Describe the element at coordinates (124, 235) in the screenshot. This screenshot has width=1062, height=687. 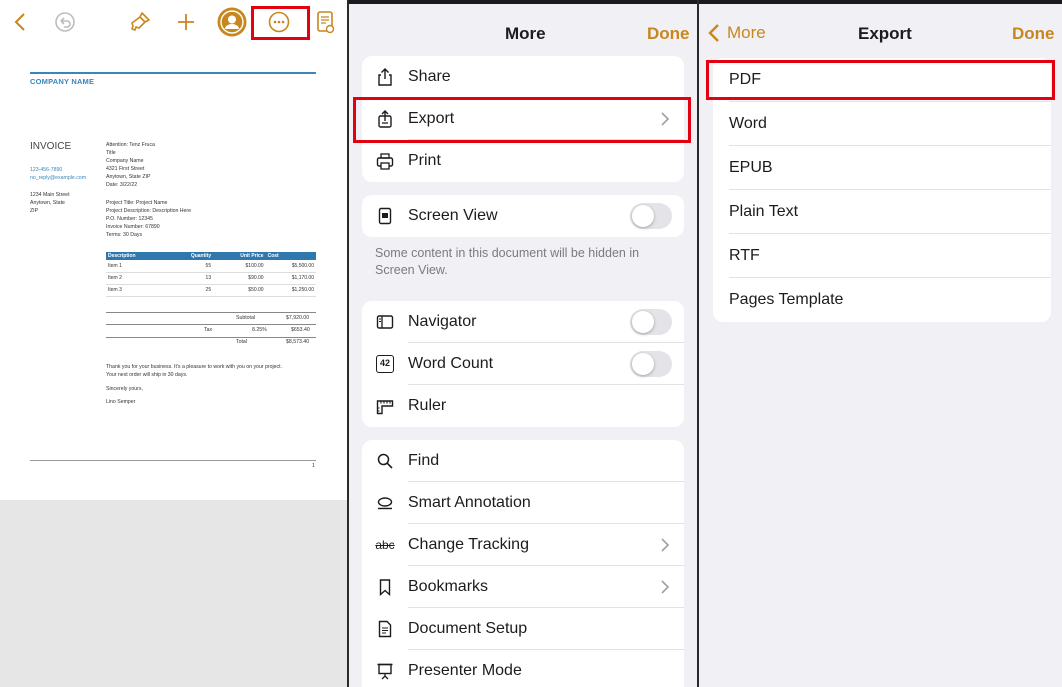
I see `project-line: Terms: 30 Days` at that location.